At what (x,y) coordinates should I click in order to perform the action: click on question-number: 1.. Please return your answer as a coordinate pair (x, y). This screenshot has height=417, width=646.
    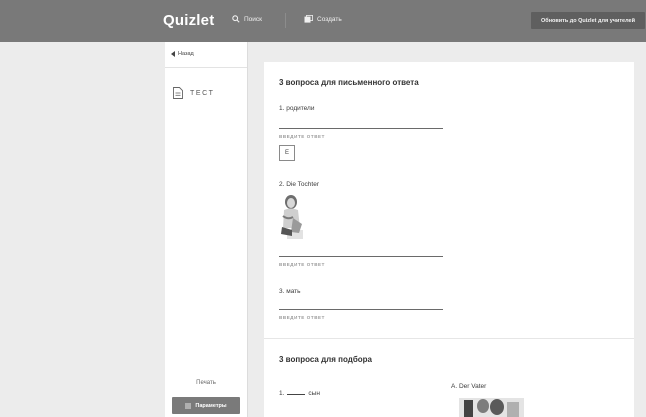
    Looking at the image, I should click on (282, 108).